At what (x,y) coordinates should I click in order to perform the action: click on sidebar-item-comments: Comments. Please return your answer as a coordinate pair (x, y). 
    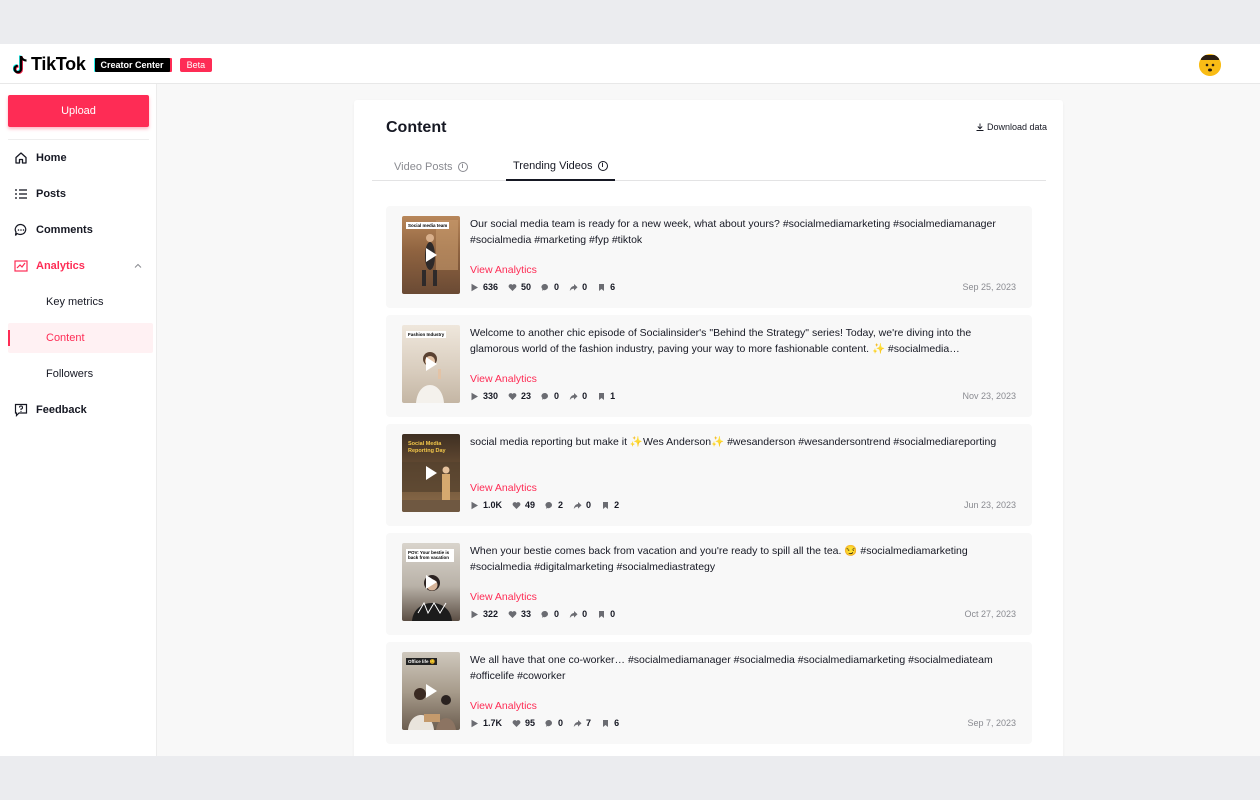
    Looking at the image, I should click on (78, 230).